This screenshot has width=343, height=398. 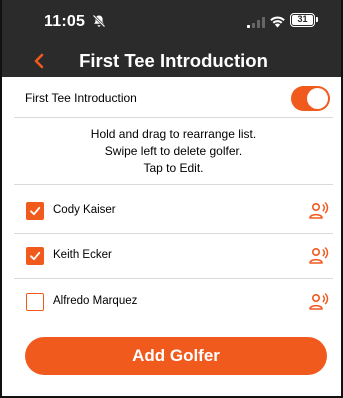 I want to click on golfer-row: Cody Kaiser, so click(x=173, y=211).